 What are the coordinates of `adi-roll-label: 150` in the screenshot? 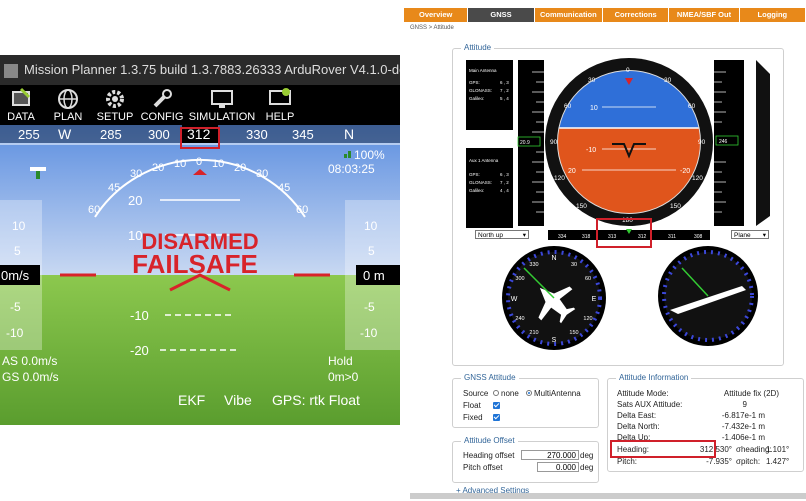 It's located at (581, 206).